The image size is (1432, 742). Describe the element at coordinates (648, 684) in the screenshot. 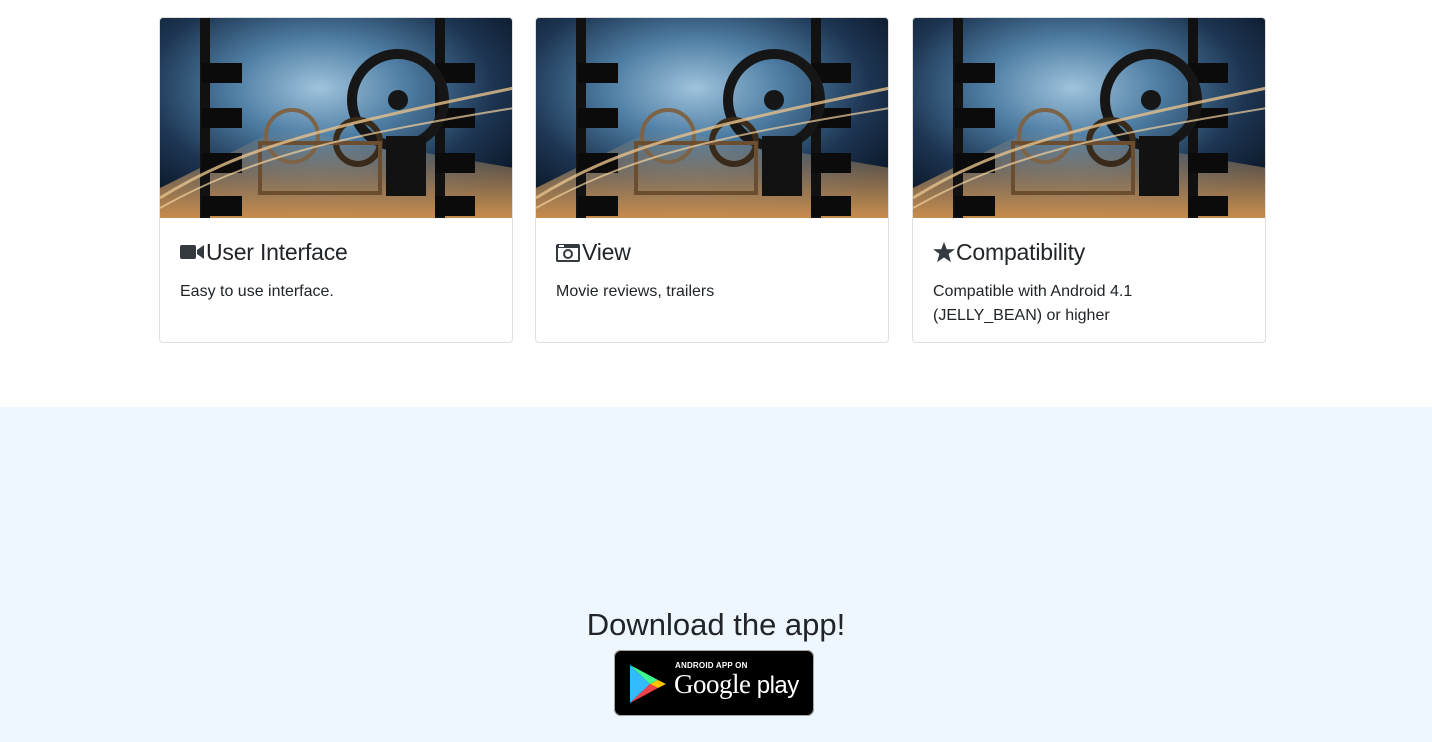

I see `google-play-logo-icon` at that location.